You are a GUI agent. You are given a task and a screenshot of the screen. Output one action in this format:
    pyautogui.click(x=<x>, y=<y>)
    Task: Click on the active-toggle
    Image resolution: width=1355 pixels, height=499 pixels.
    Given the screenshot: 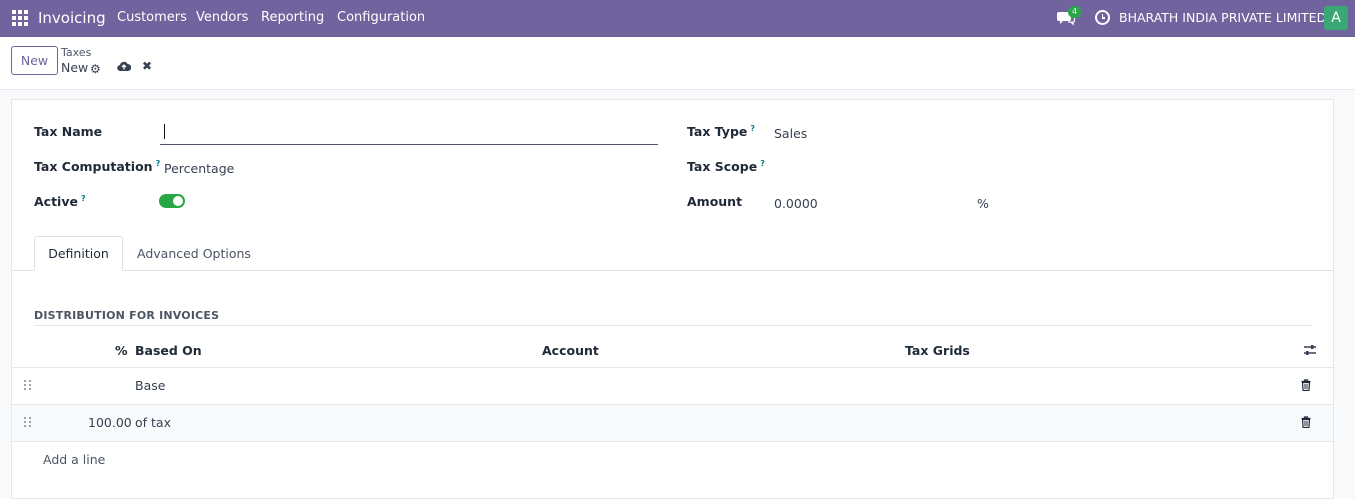 What is the action you would take?
    pyautogui.click(x=172, y=201)
    